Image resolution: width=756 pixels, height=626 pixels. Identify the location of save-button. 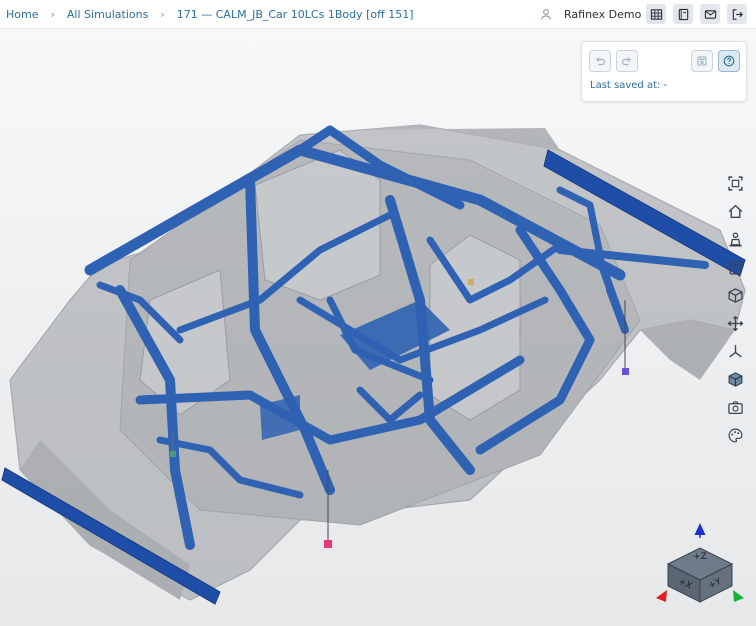
(702, 61).